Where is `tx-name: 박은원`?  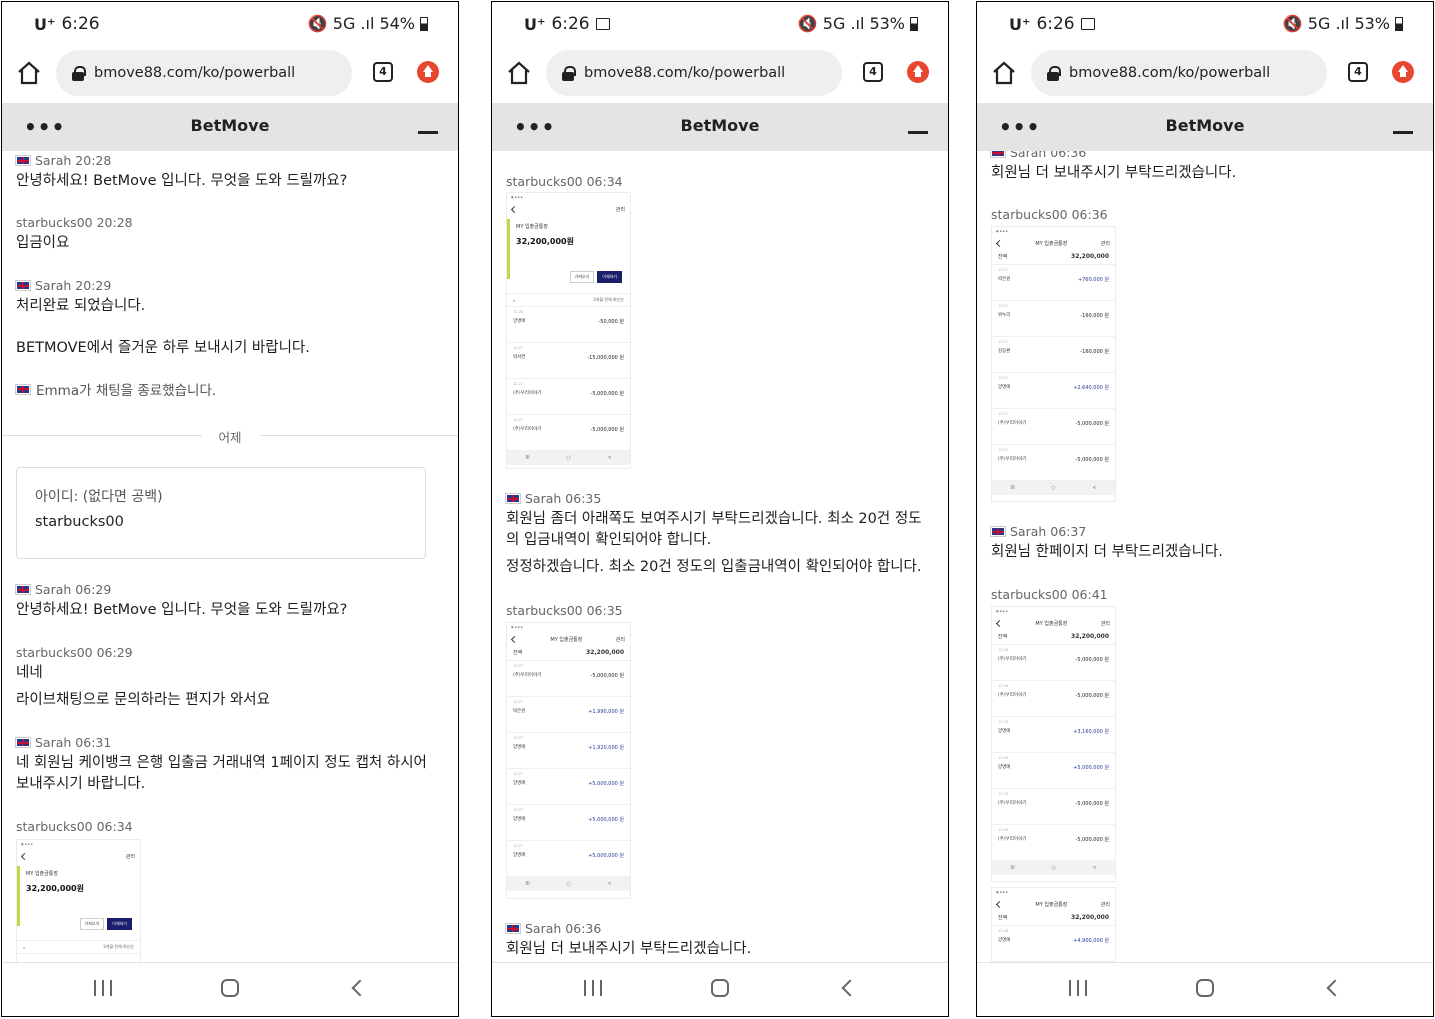
tx-name: 박은원 is located at coordinates (519, 711).